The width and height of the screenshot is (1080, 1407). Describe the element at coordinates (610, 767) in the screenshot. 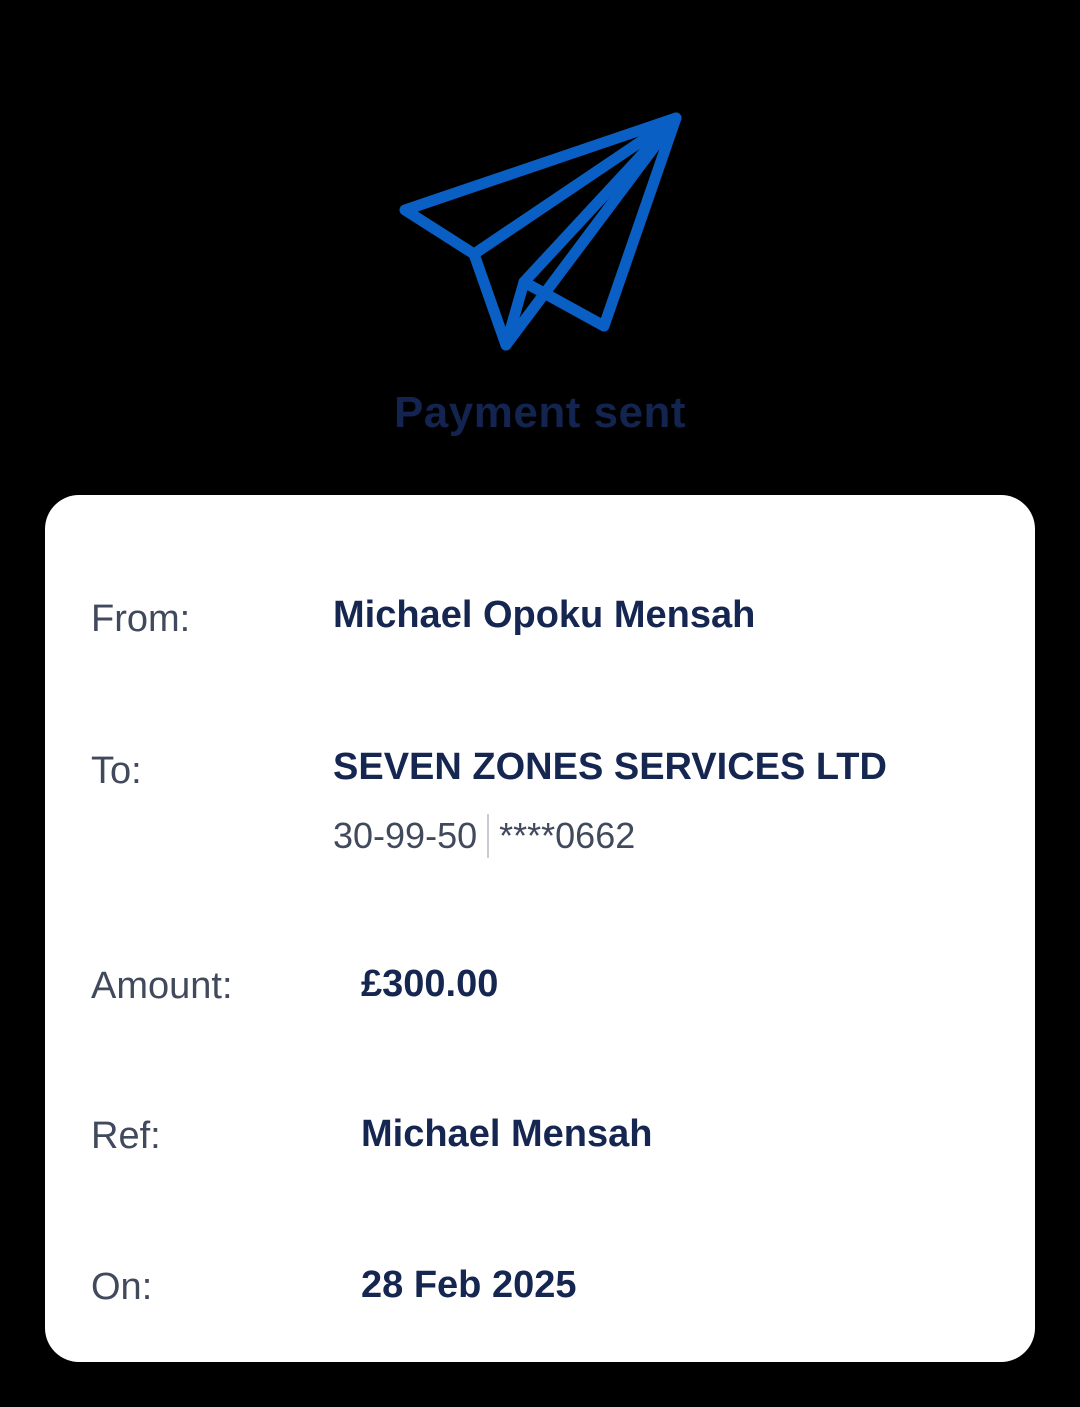

I see `to-value: SEVEN ZONES SERVICES LTD` at that location.